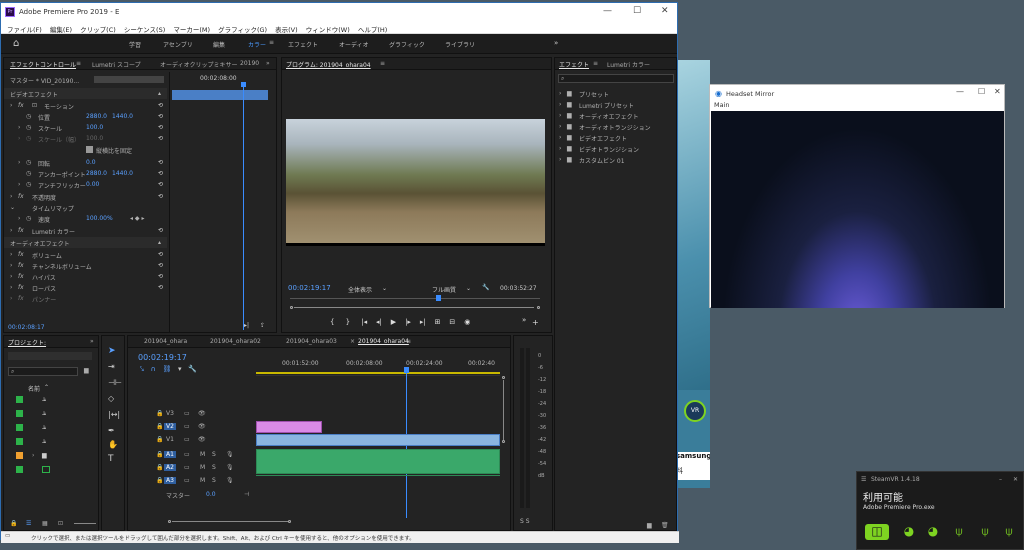 Image resolution: width=1024 pixels, height=550 pixels. What do you see at coordinates (153, 369) in the screenshot?
I see `snap-icon: ∩` at bounding box center [153, 369].